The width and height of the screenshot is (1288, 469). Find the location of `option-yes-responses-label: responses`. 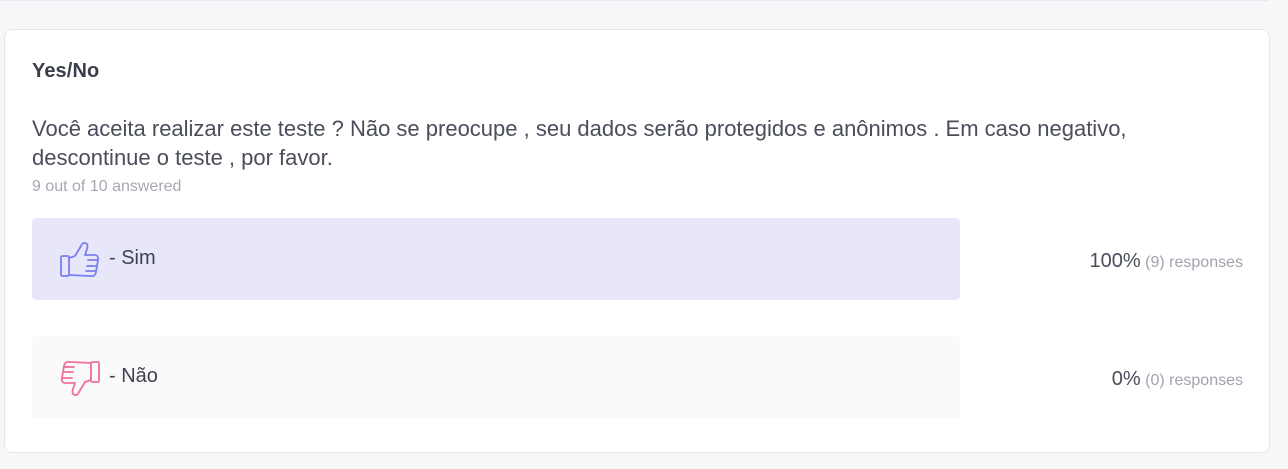

option-yes-responses-label: responses is located at coordinates (1206, 262).